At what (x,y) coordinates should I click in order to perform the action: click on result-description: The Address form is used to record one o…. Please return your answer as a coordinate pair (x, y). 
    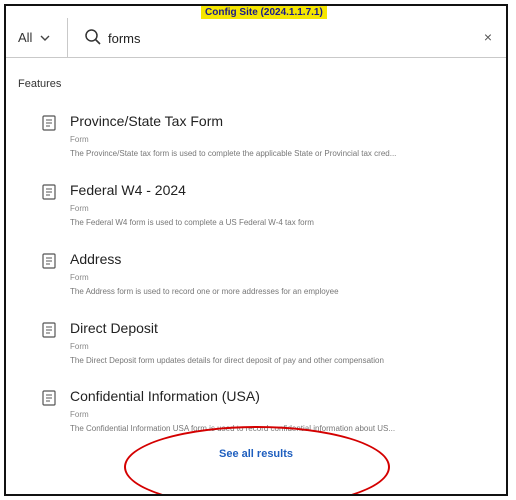
    Looking at the image, I should click on (204, 291).